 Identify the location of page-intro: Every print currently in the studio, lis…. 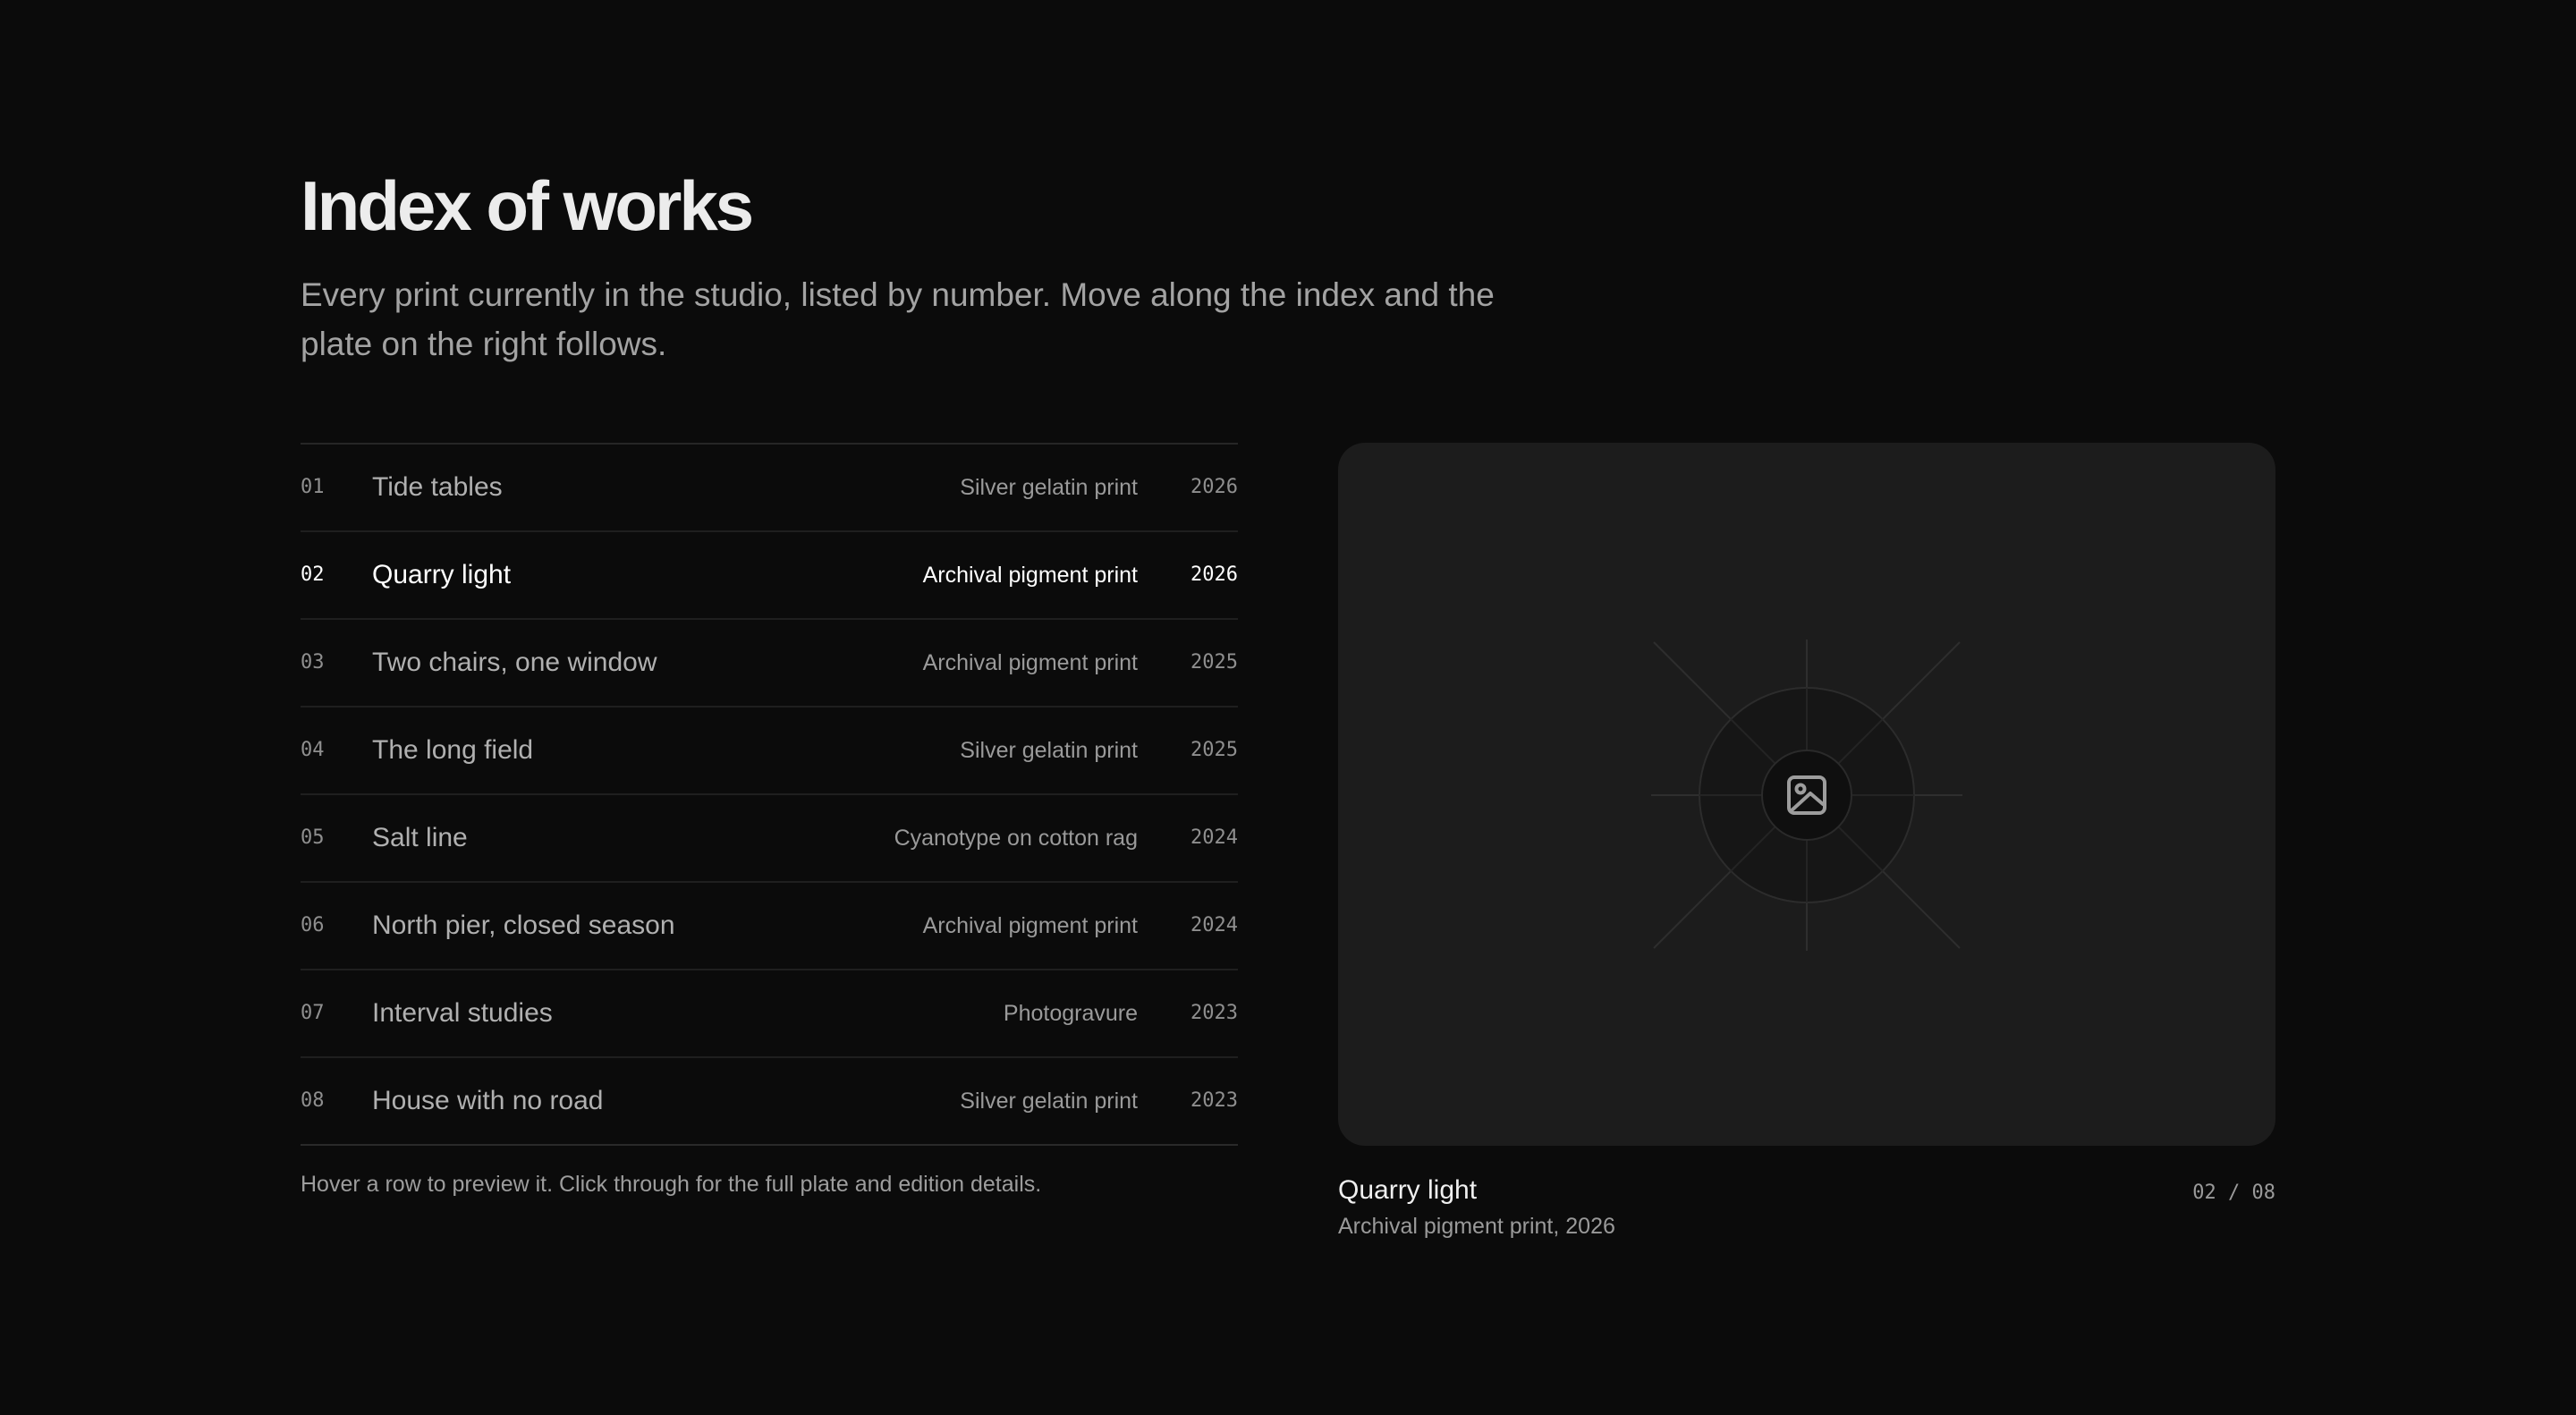
(898, 319).